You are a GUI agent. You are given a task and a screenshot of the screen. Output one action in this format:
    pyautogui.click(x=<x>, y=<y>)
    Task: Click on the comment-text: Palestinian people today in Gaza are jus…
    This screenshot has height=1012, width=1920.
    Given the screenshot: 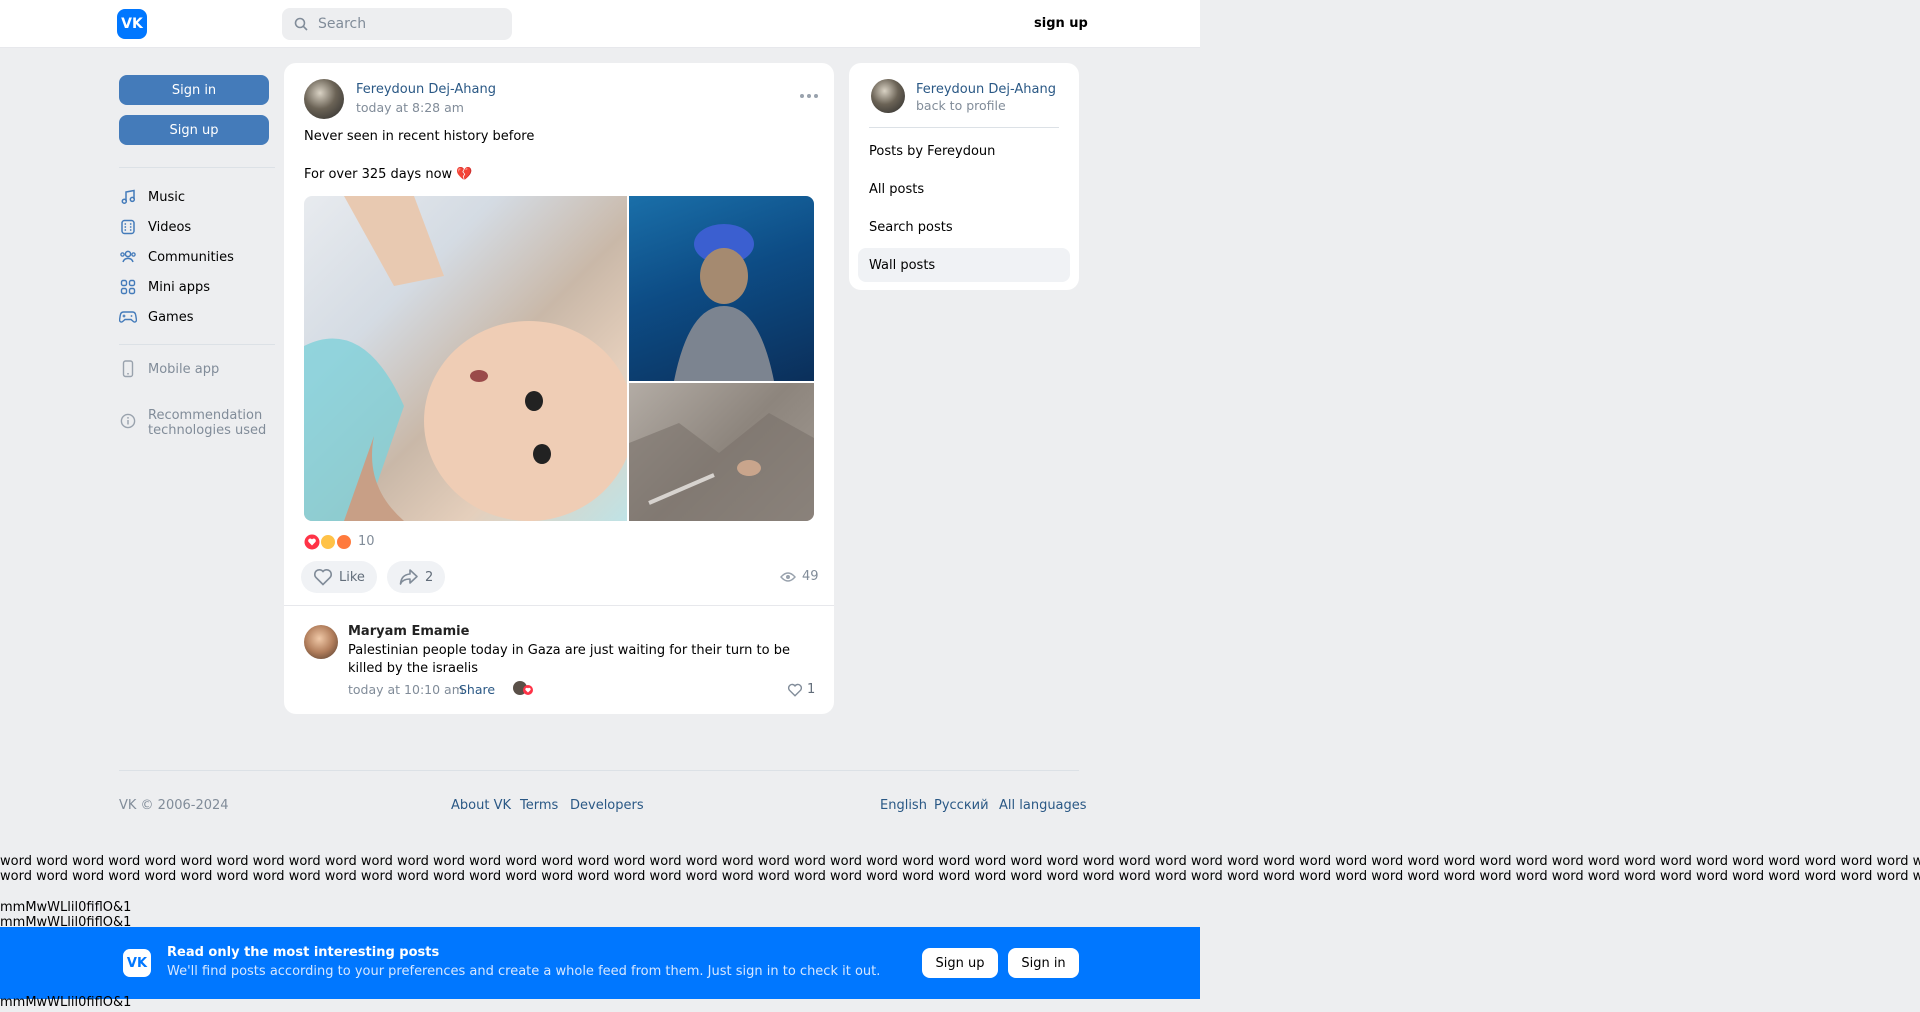 What is the action you would take?
    pyautogui.click(x=569, y=659)
    